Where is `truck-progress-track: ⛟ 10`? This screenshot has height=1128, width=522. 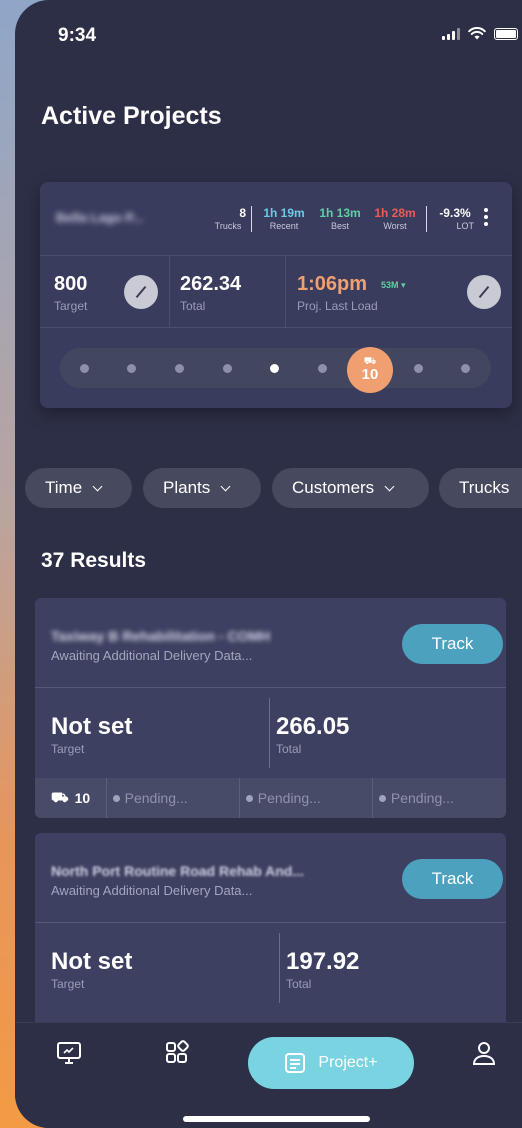
truck-progress-track: ⛟ 10 is located at coordinates (275, 370).